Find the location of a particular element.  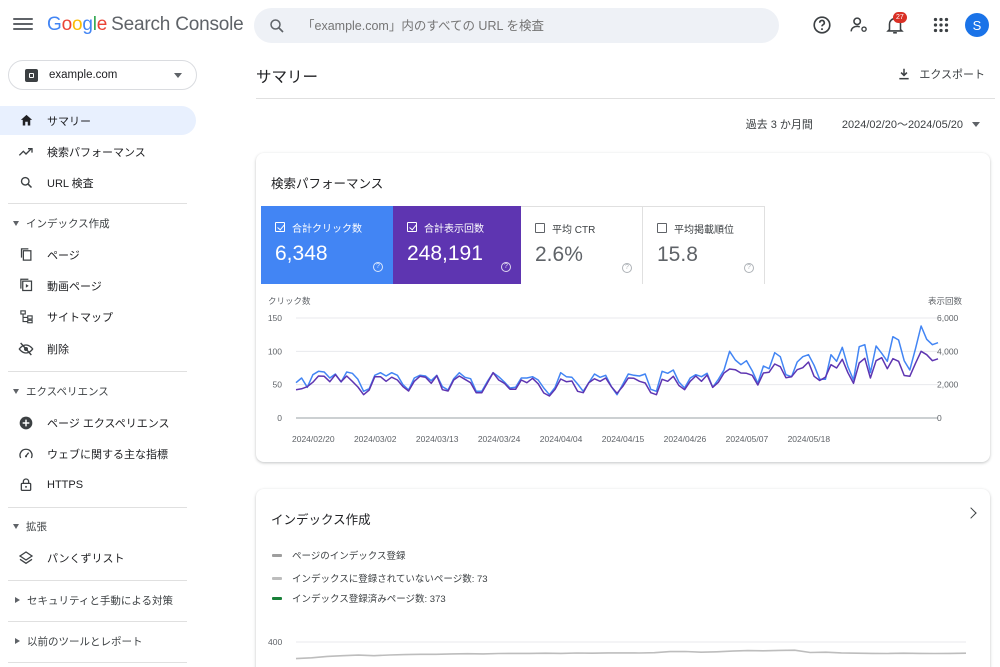

date-range-selector: 過去 3 か月間 2024/02/20〜2024/05/20 is located at coordinates (863, 124).